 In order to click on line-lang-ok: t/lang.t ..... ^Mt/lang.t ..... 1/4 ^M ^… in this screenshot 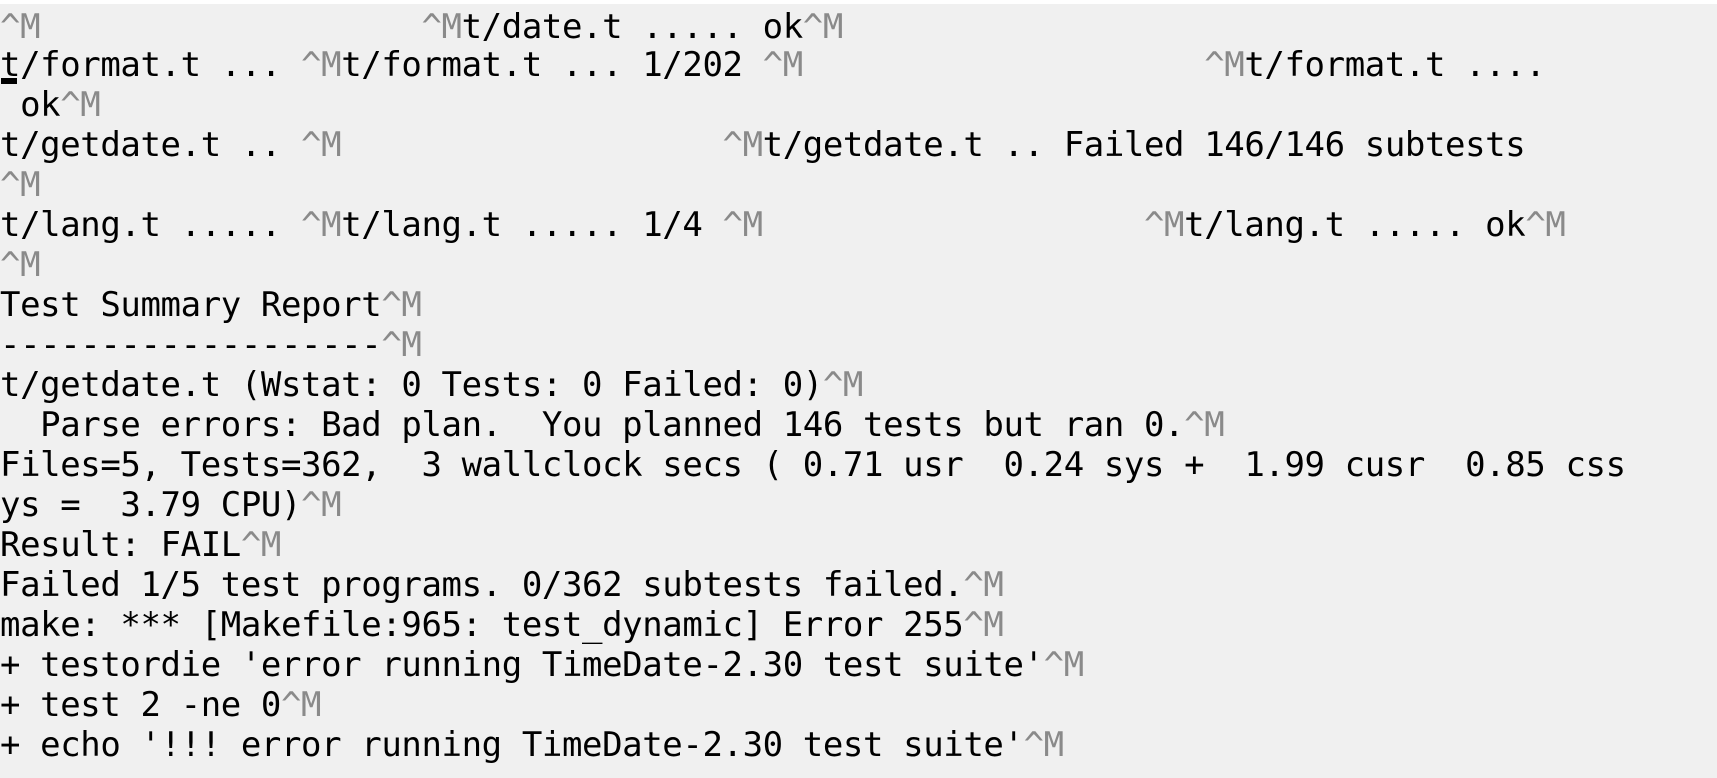, I will do `click(783, 225)`.